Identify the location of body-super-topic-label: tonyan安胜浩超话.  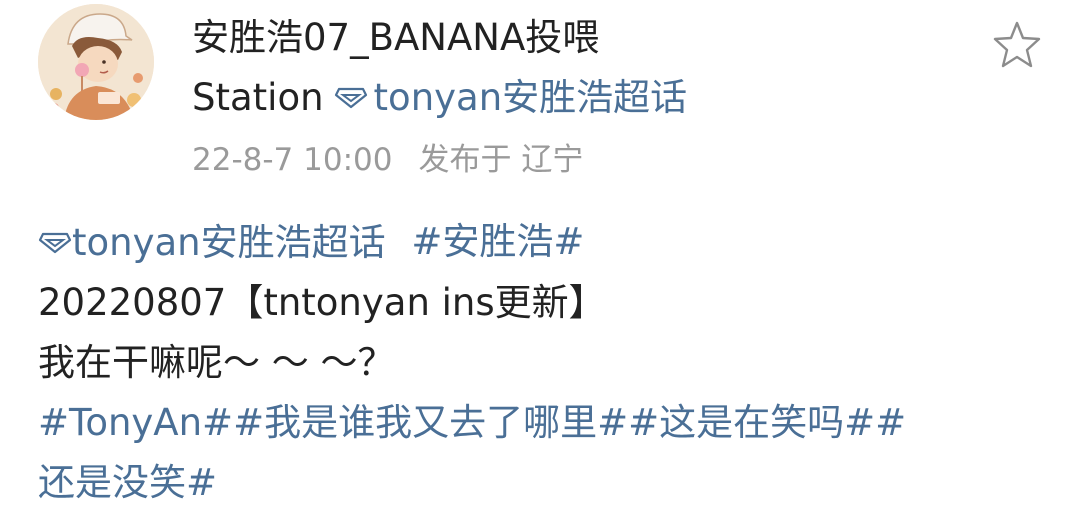
(229, 242).